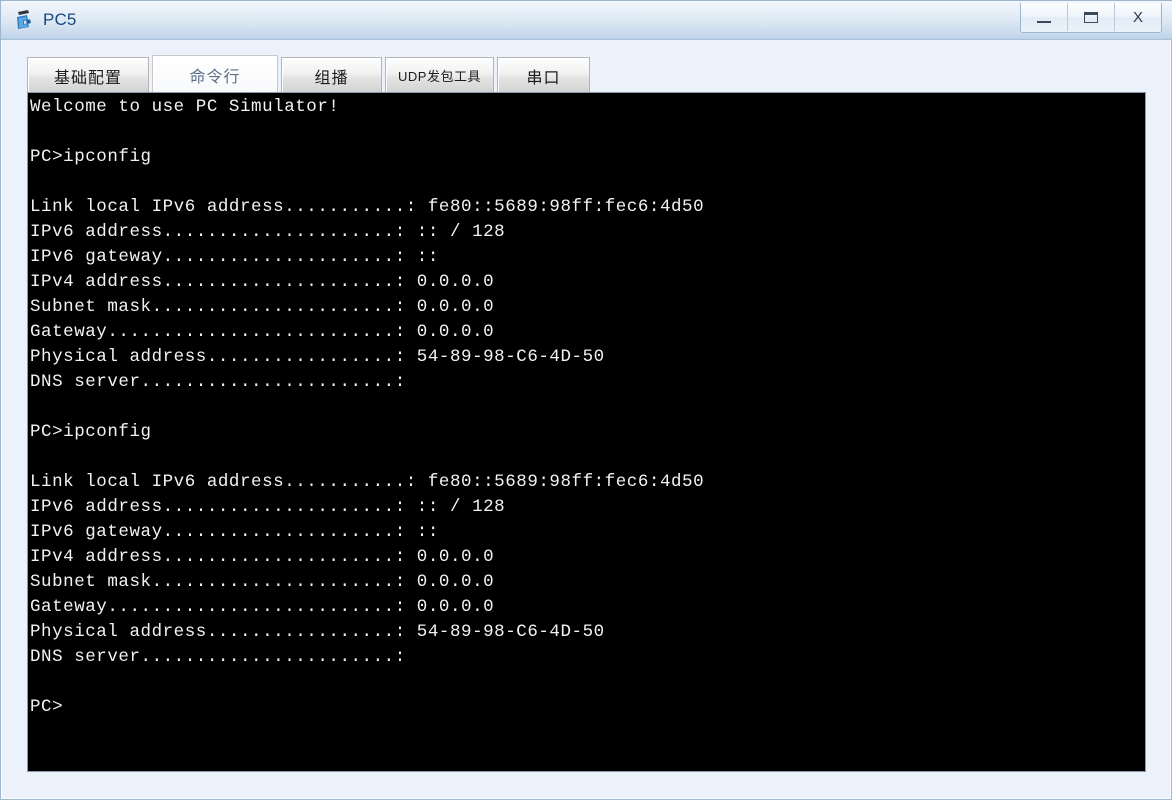 The image size is (1172, 800). I want to click on tab-basic-config: 基础配置, so click(88, 75).